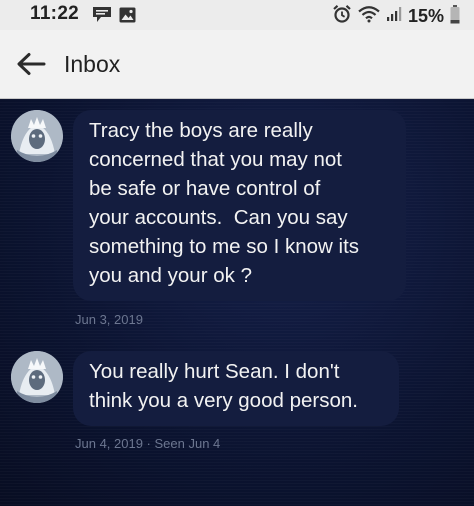  I want to click on message-line: think you a very good person., so click(223, 400).